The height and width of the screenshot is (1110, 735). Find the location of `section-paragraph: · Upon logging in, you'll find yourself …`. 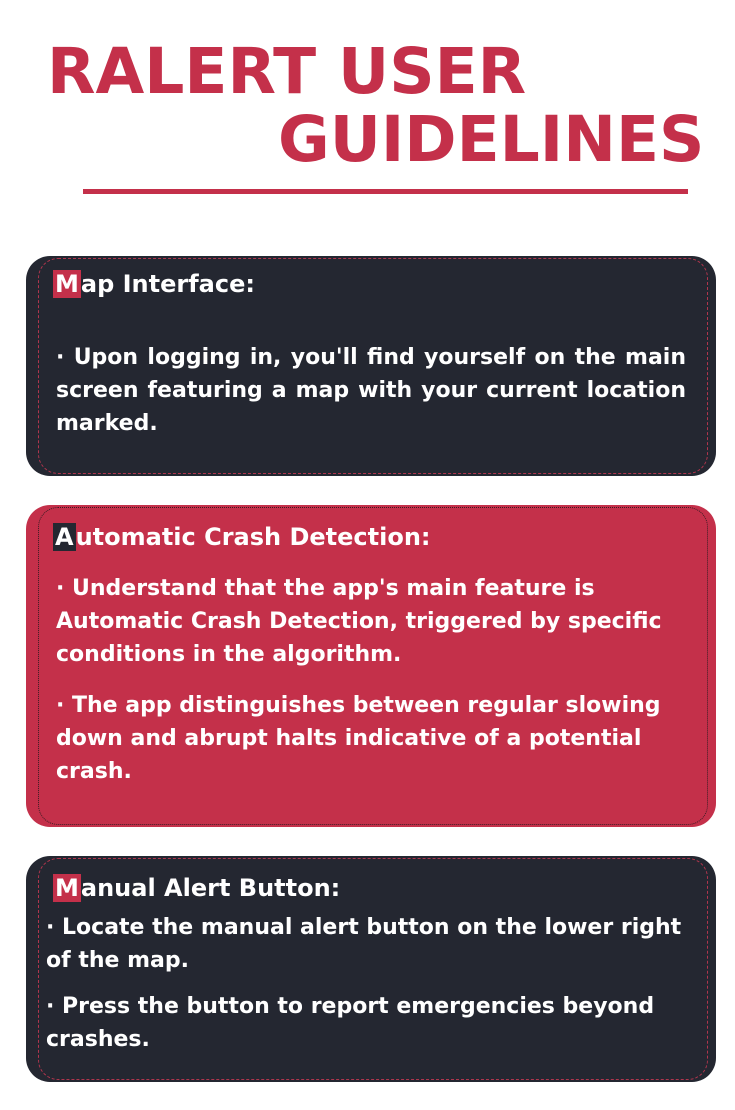

section-paragraph: · Upon logging in, you'll find yourself … is located at coordinates (371, 390).